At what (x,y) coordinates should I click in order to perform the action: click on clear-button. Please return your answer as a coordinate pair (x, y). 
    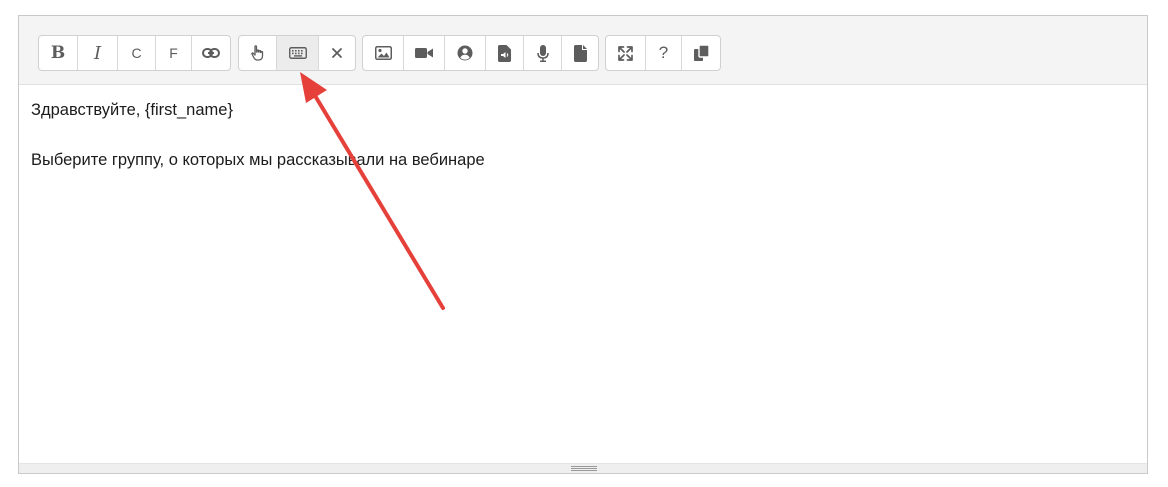
    Looking at the image, I should click on (337, 53).